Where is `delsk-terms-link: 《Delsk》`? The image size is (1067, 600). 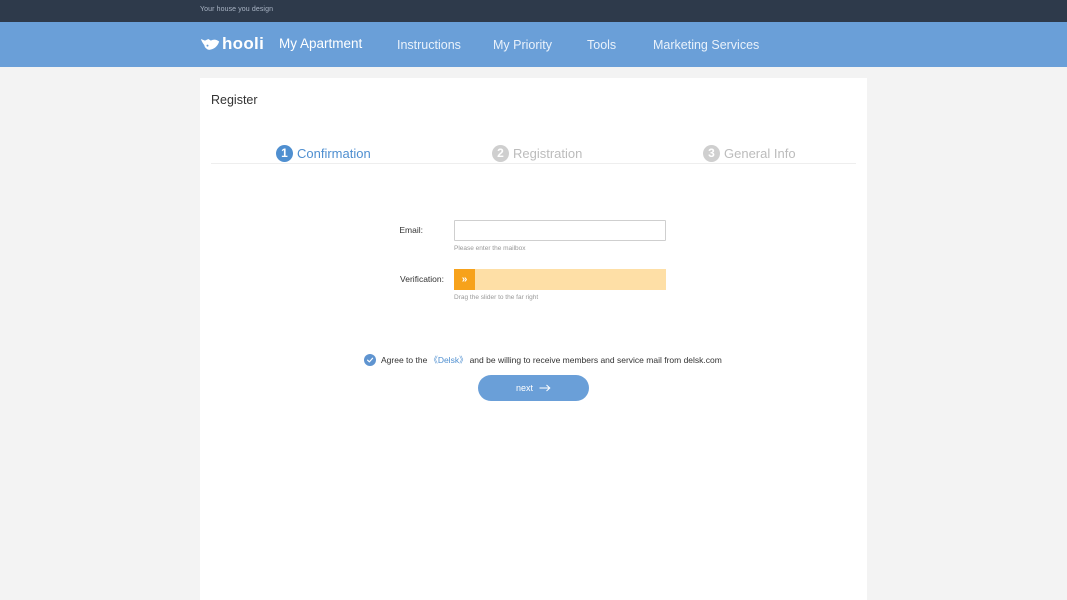
delsk-terms-link: 《Delsk》 is located at coordinates (448, 360).